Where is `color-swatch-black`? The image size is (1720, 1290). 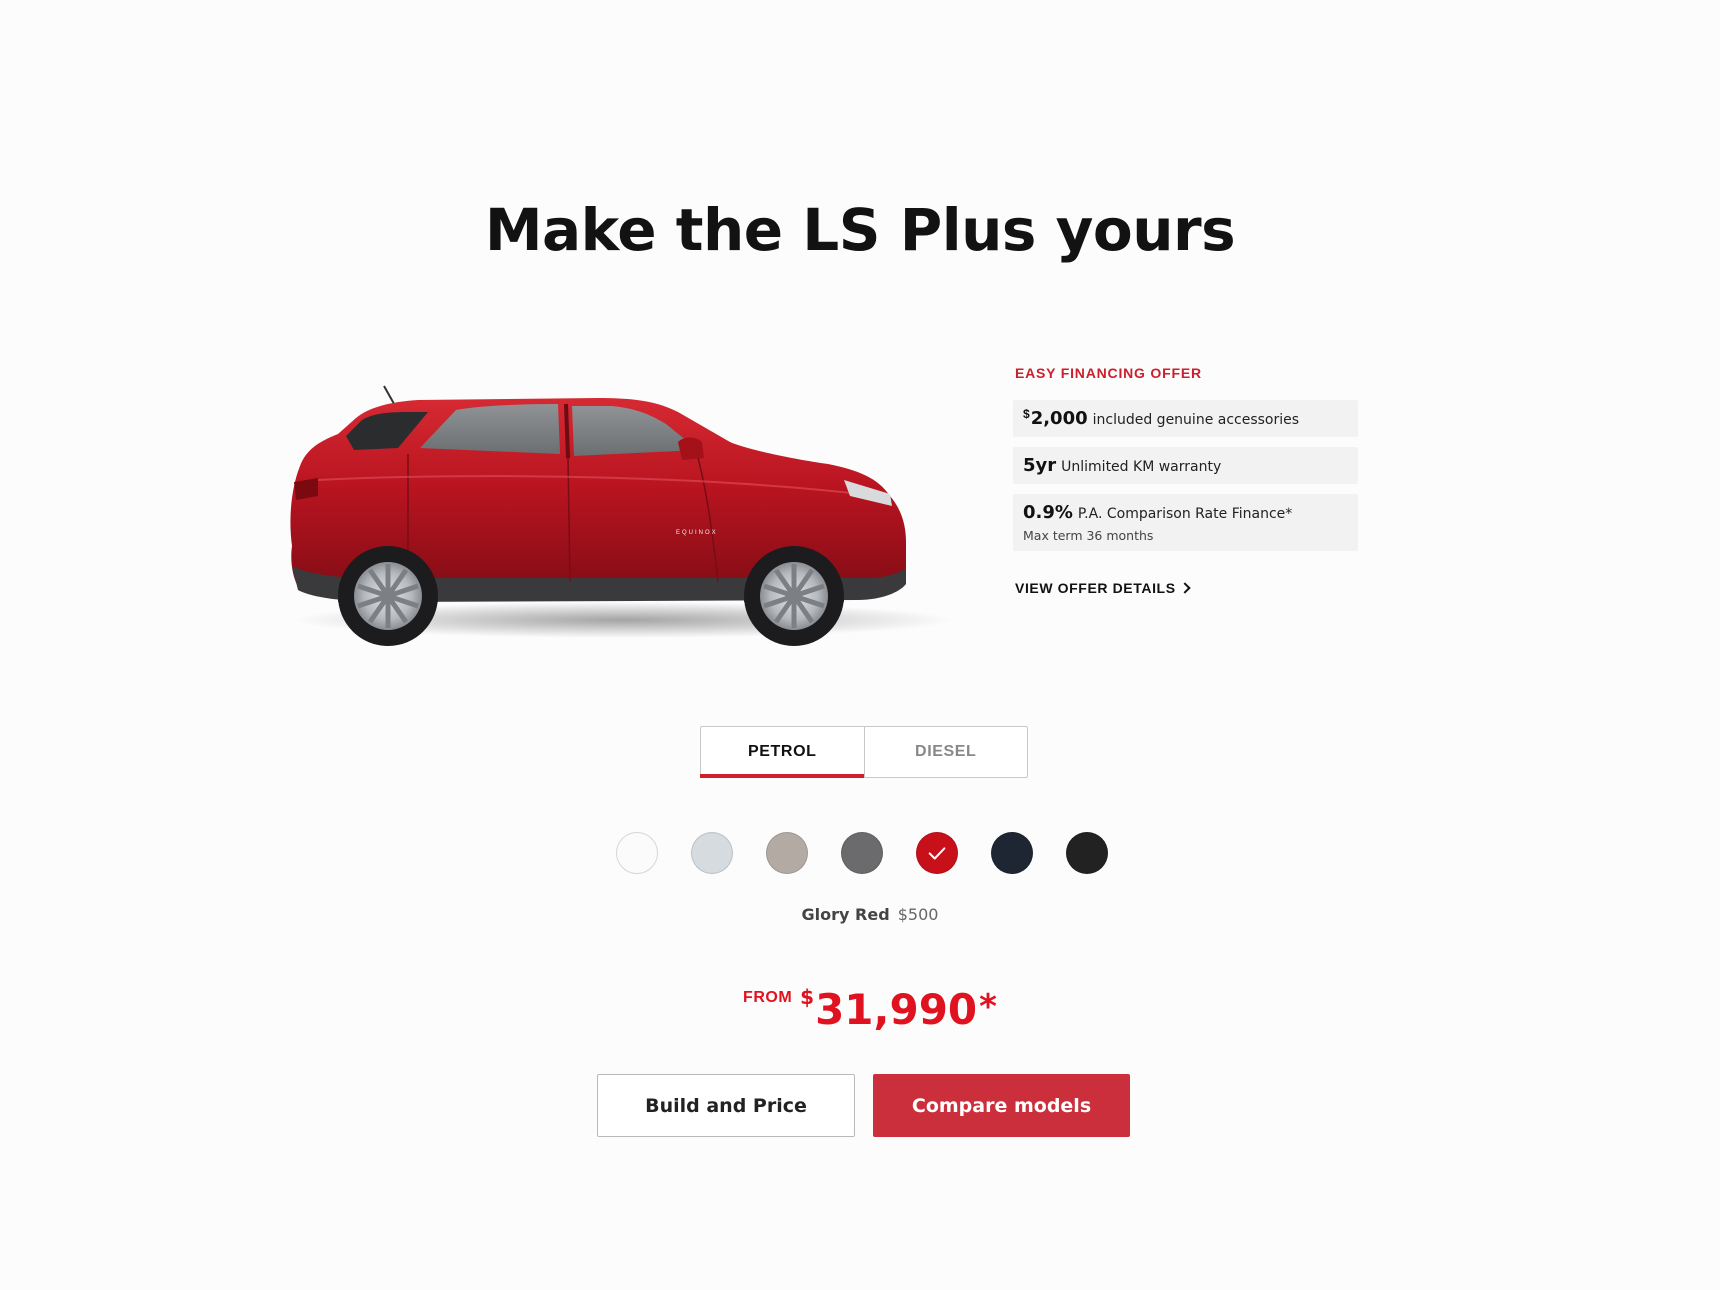 color-swatch-black is located at coordinates (1087, 853).